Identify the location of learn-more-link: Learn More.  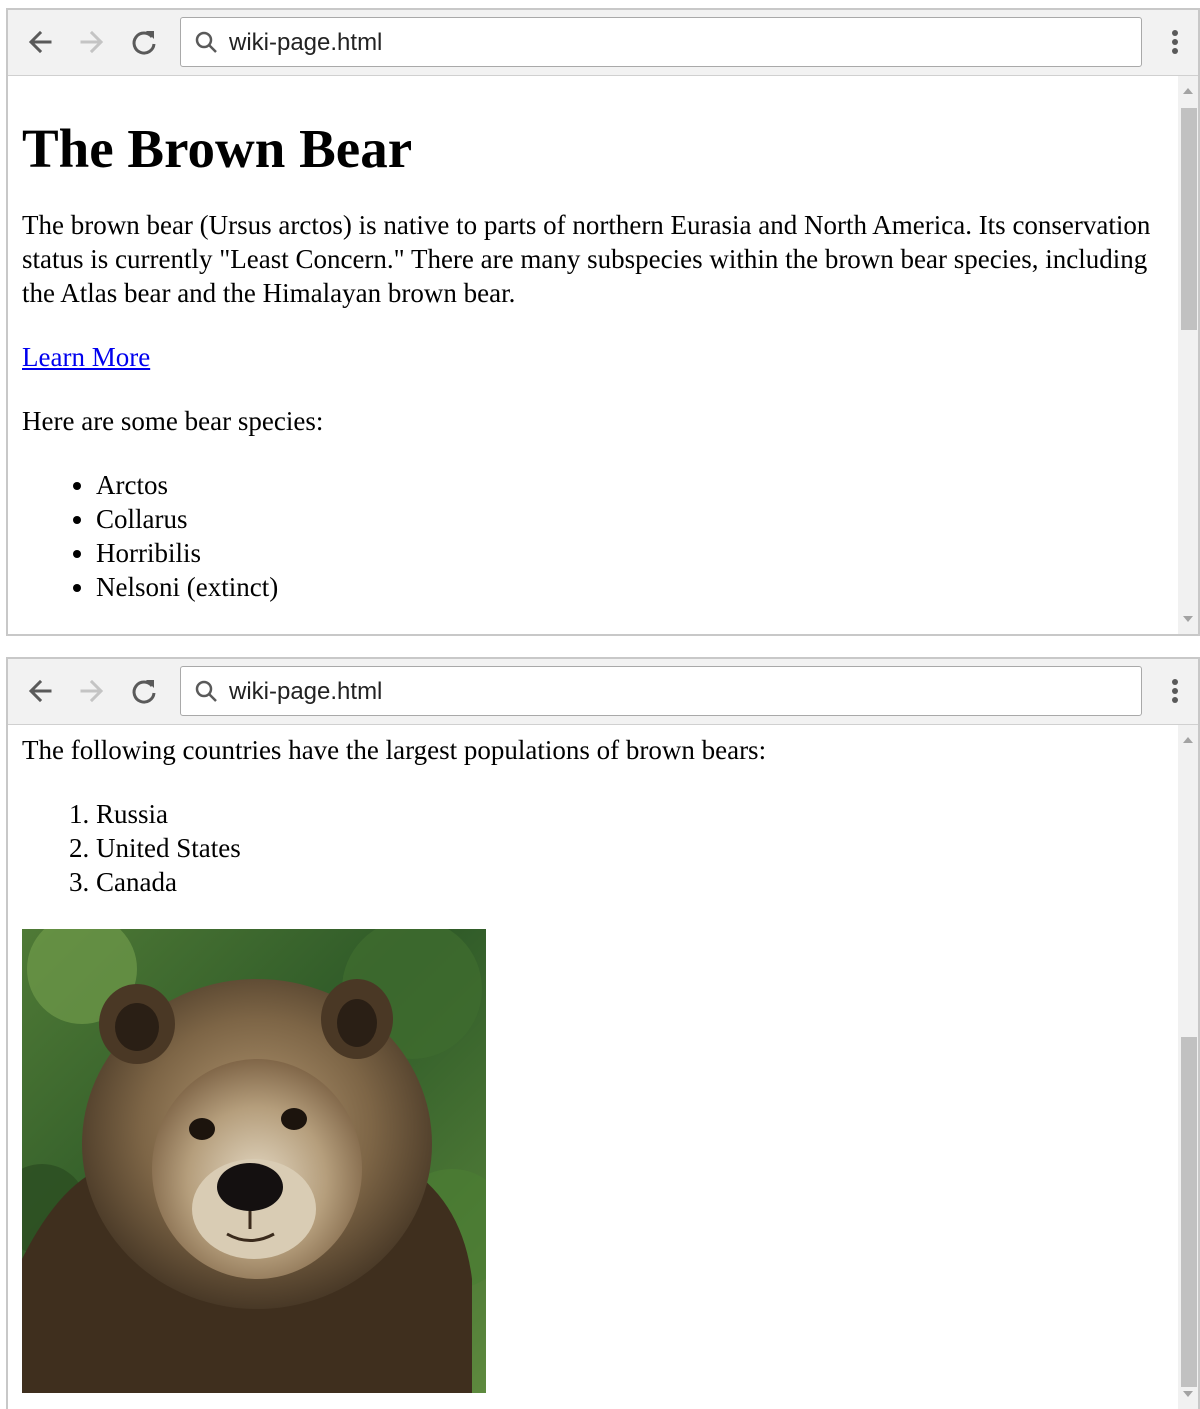
(86, 357).